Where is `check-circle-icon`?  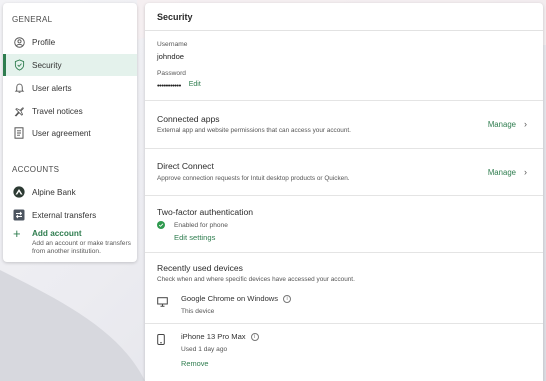
check-circle-icon is located at coordinates (161, 225).